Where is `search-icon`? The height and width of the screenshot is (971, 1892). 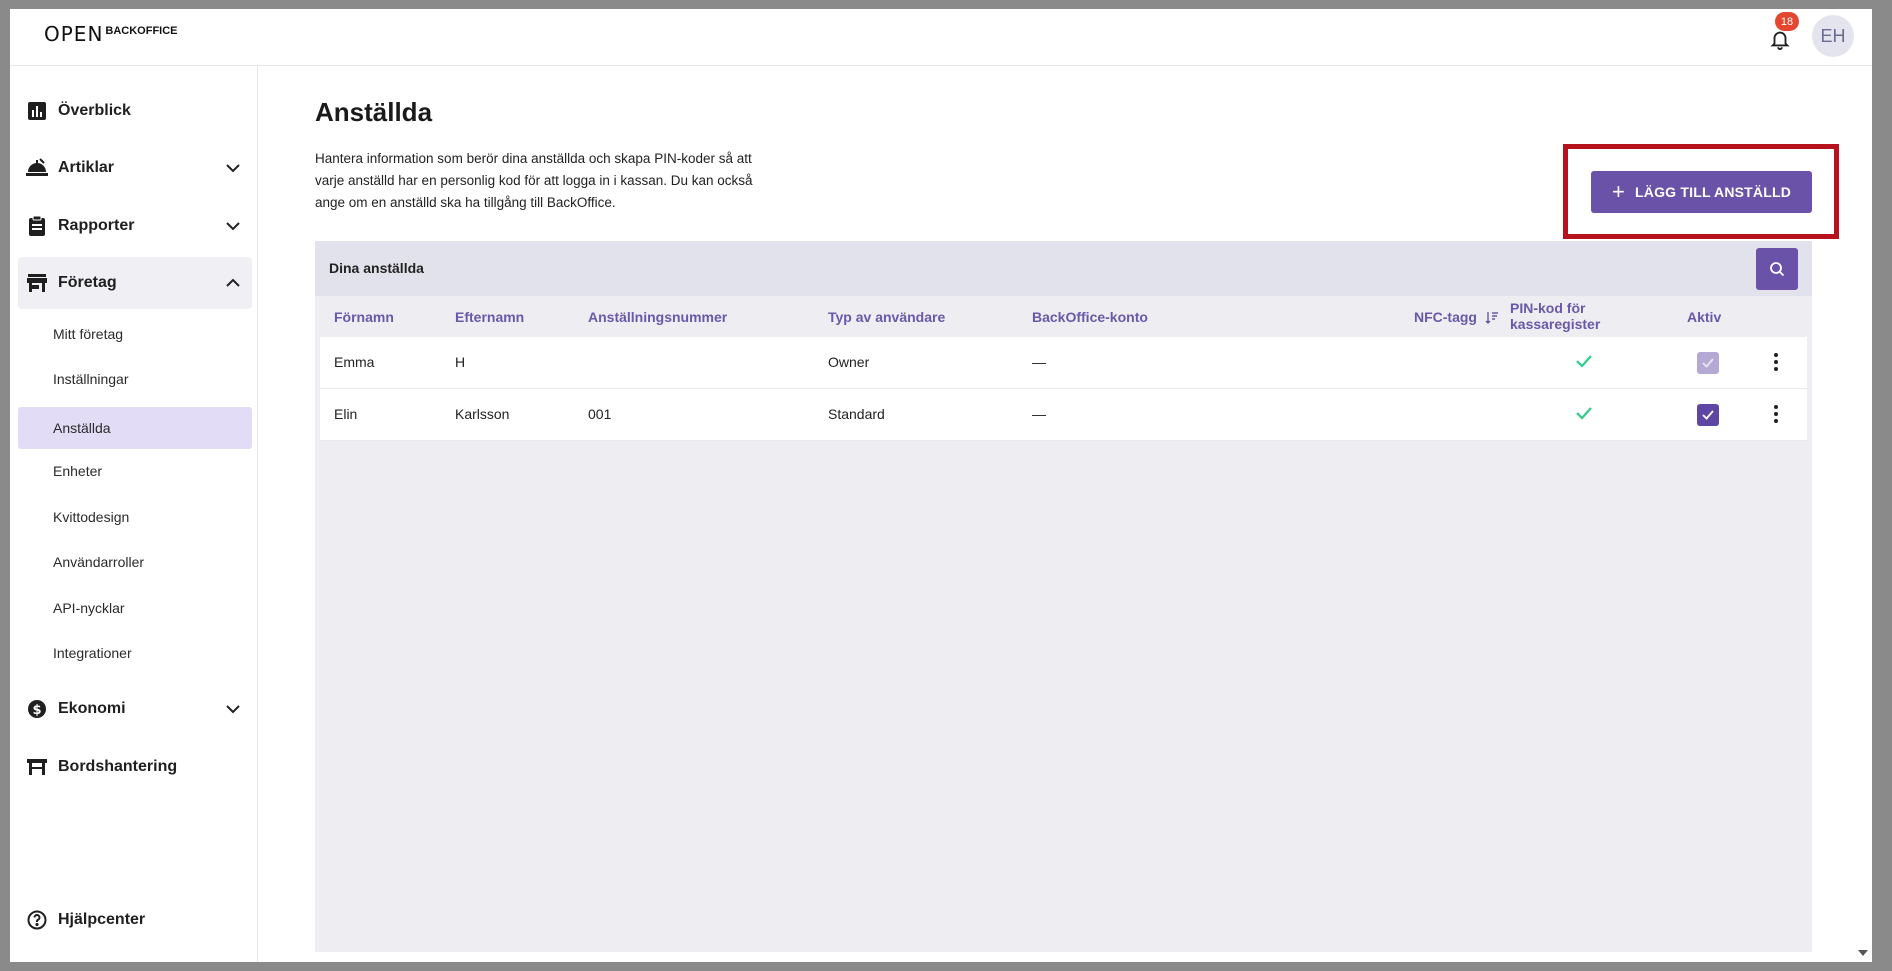 search-icon is located at coordinates (1777, 269).